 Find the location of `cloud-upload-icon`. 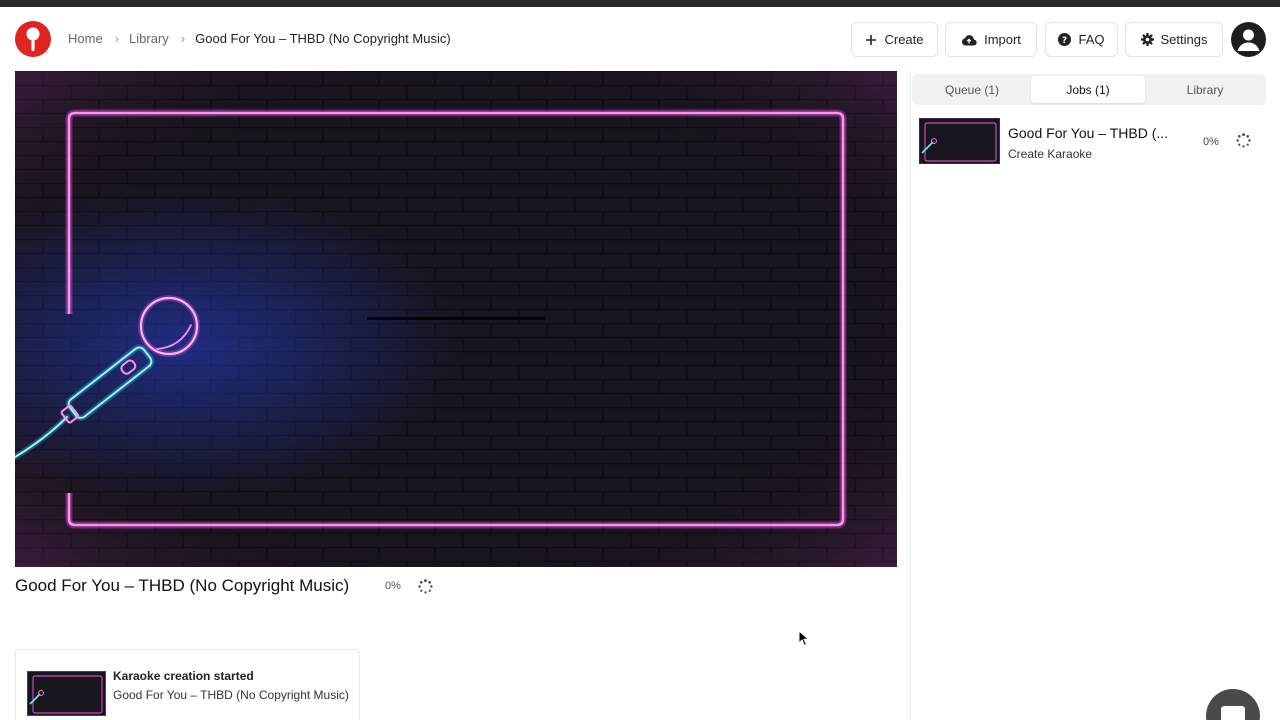

cloud-upload-icon is located at coordinates (969, 40).